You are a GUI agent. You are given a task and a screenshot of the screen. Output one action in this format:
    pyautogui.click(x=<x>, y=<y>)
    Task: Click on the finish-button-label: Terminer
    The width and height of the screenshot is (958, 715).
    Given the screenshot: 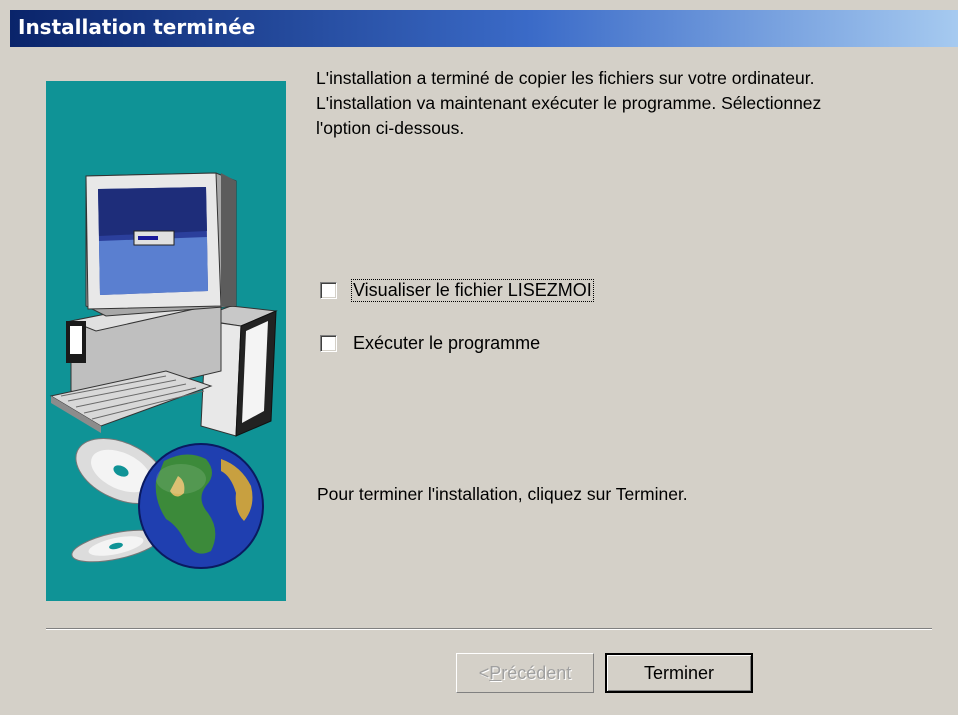 What is the action you would take?
    pyautogui.click(x=678, y=672)
    